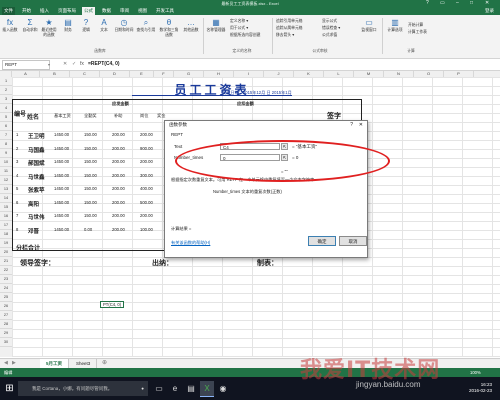  What do you see at coordinates (6, 315) in the screenshot?
I see `row-header: 27` at bounding box center [6, 315].